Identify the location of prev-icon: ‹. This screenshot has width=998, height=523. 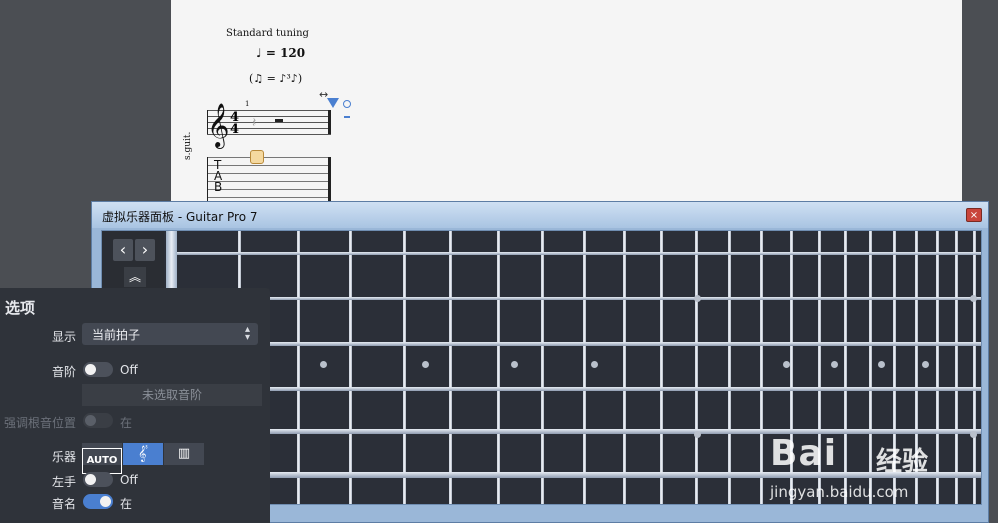
(123, 250).